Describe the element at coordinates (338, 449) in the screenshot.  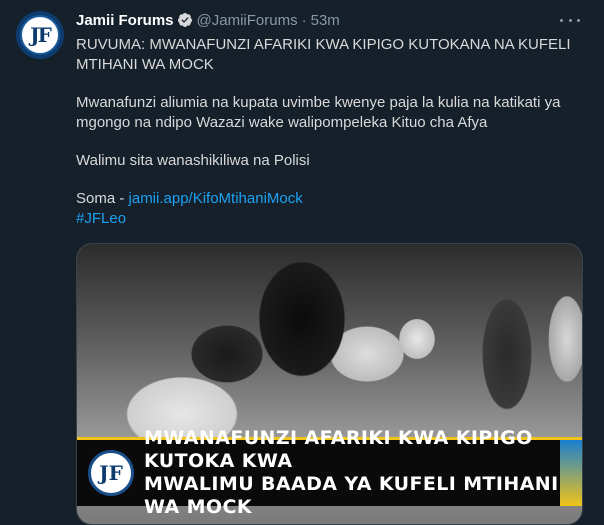
I see `banner-line: MWANAFUNZI AFARIKI KWA KIPIGO KUTOKA KWA` at that location.